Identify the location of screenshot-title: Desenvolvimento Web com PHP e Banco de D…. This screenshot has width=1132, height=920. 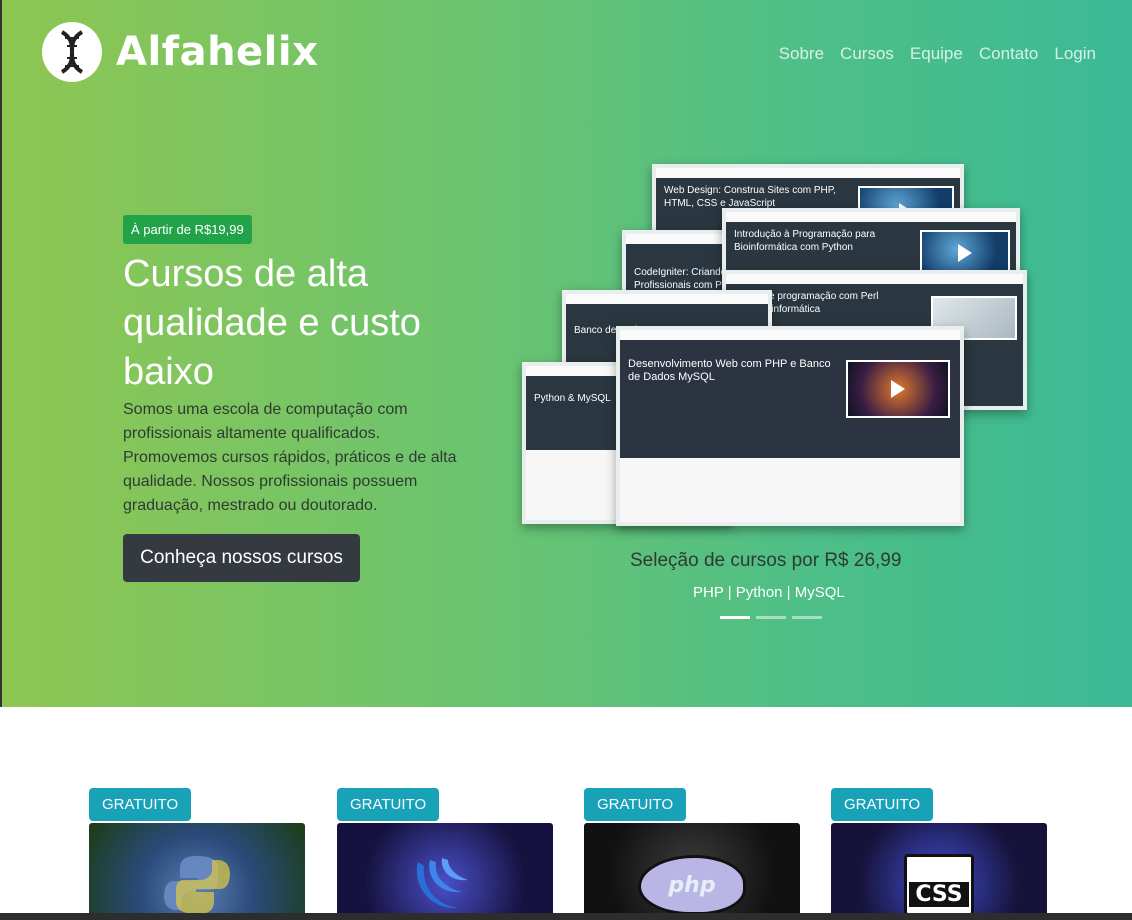
(729, 370).